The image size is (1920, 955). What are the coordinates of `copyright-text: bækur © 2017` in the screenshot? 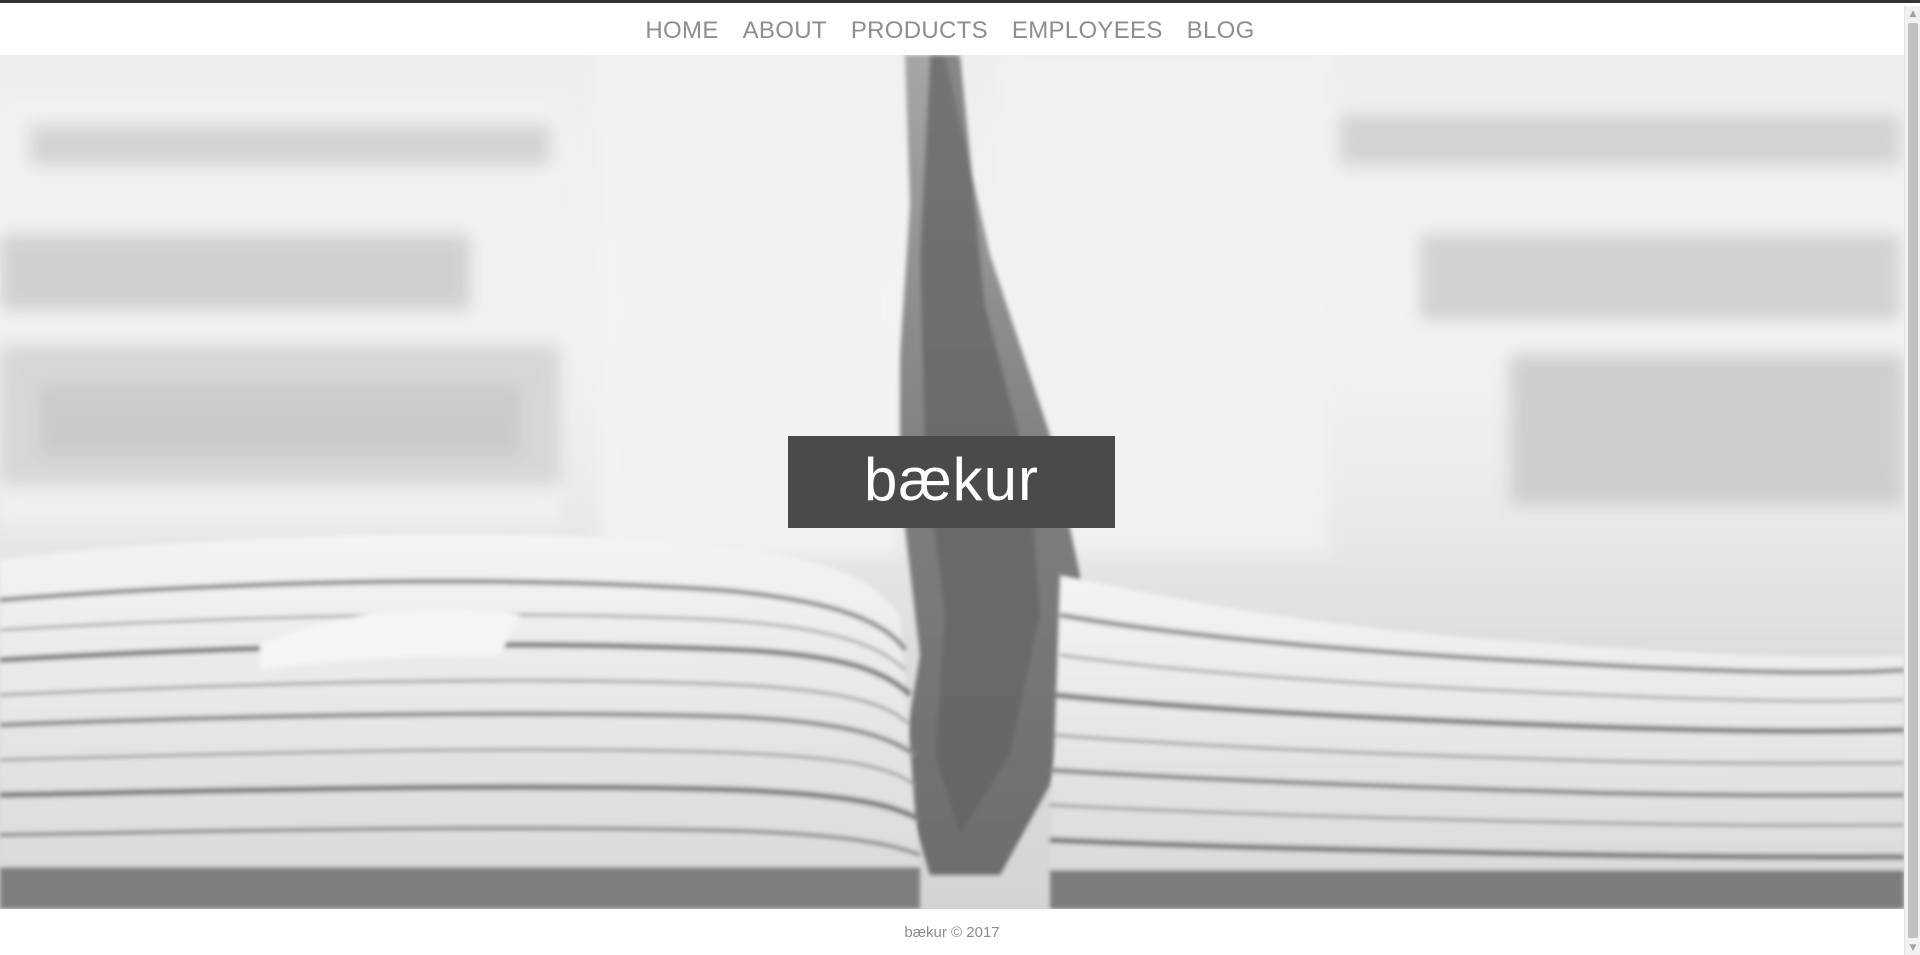 It's located at (952, 932).